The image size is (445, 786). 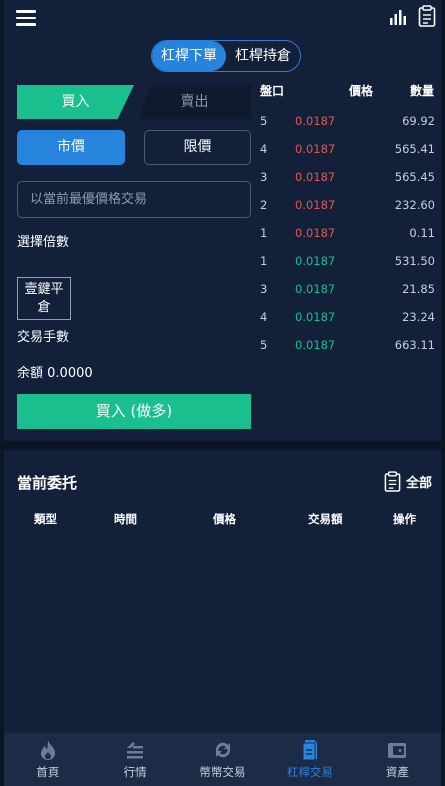 What do you see at coordinates (325, 519) in the screenshot?
I see `column-amount: 交易額` at bounding box center [325, 519].